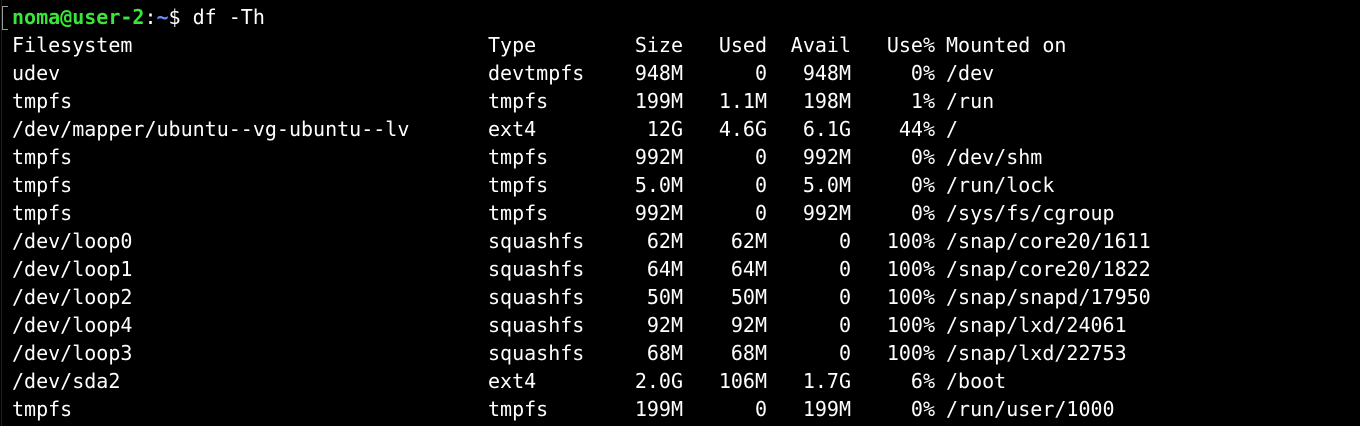  What do you see at coordinates (658, 157) in the screenshot?
I see `row-size: 992M` at bounding box center [658, 157].